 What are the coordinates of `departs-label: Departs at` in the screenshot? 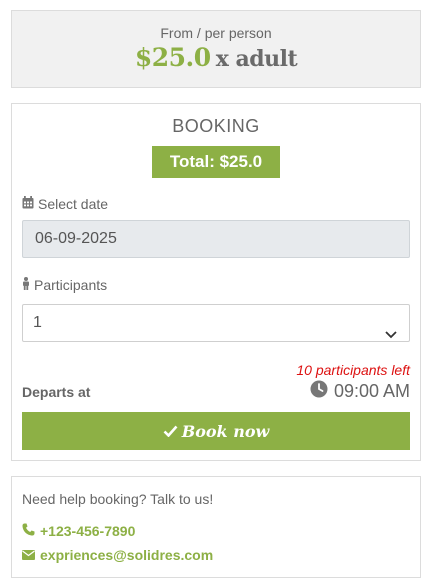 It's located at (56, 392).